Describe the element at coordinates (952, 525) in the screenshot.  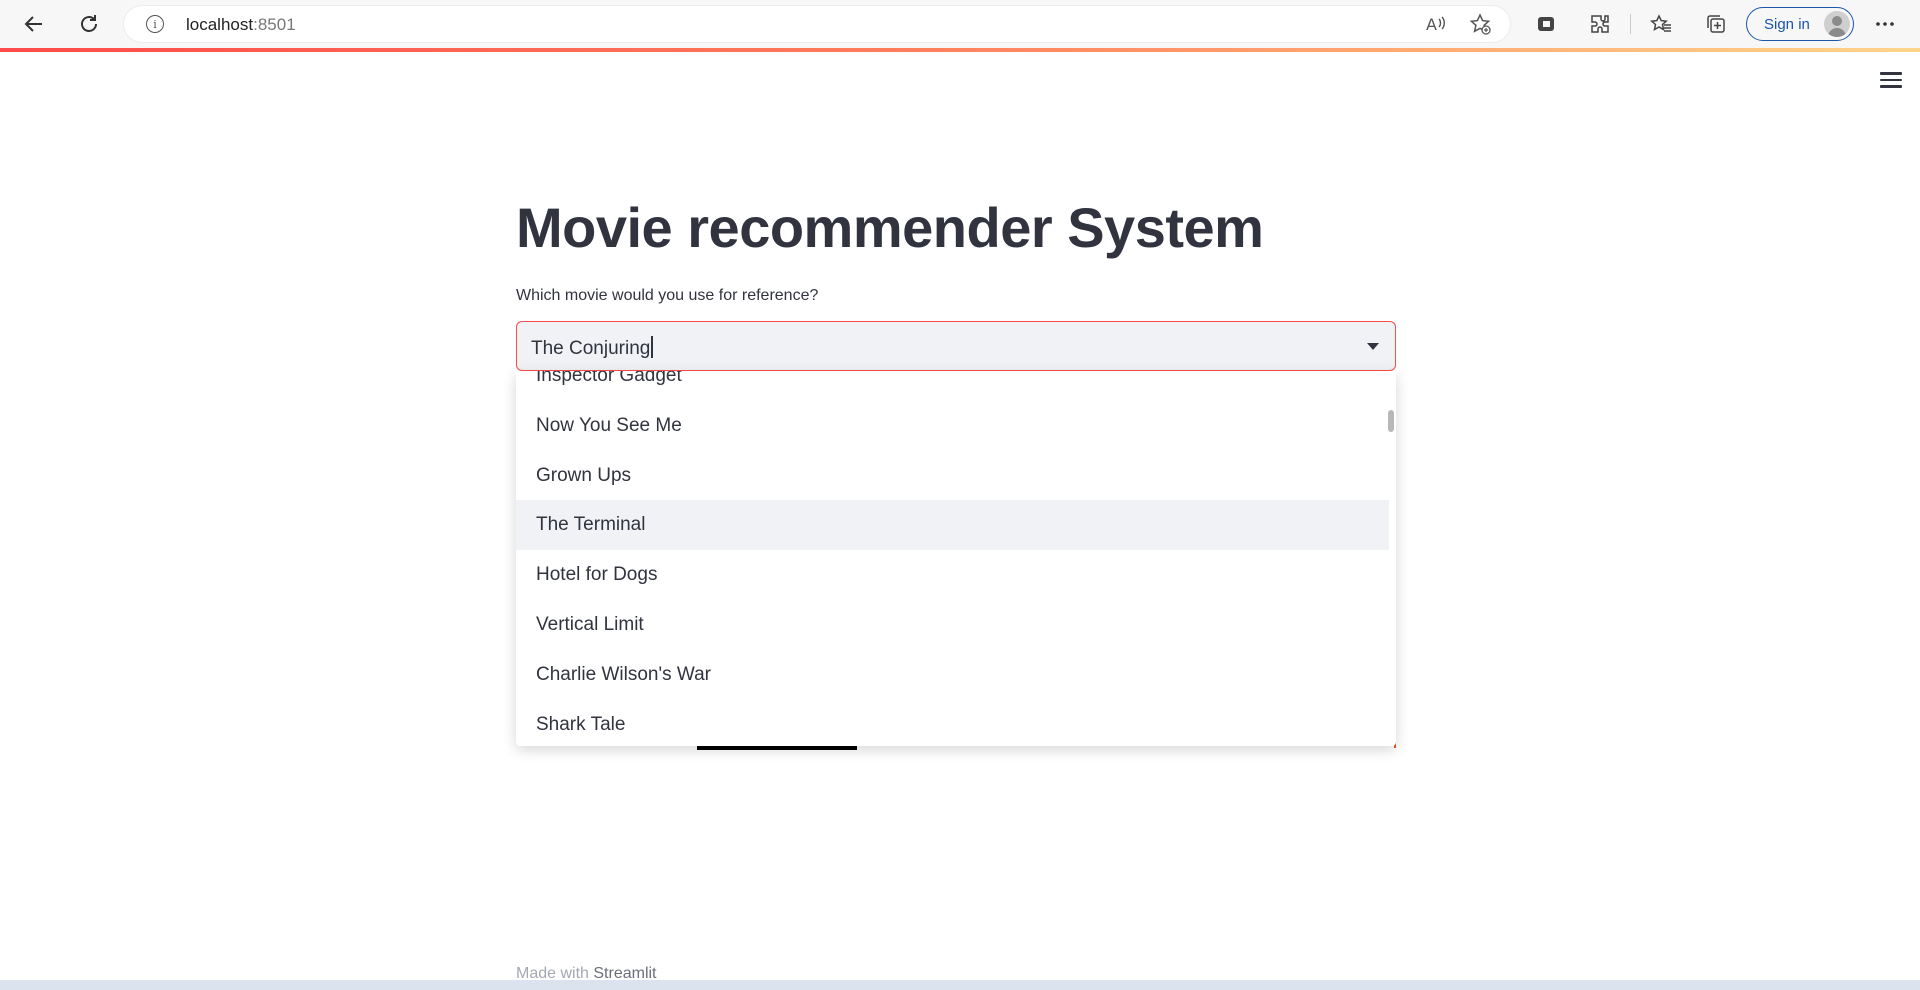
I see `dropdown-option-highlighted: The Terminal` at that location.